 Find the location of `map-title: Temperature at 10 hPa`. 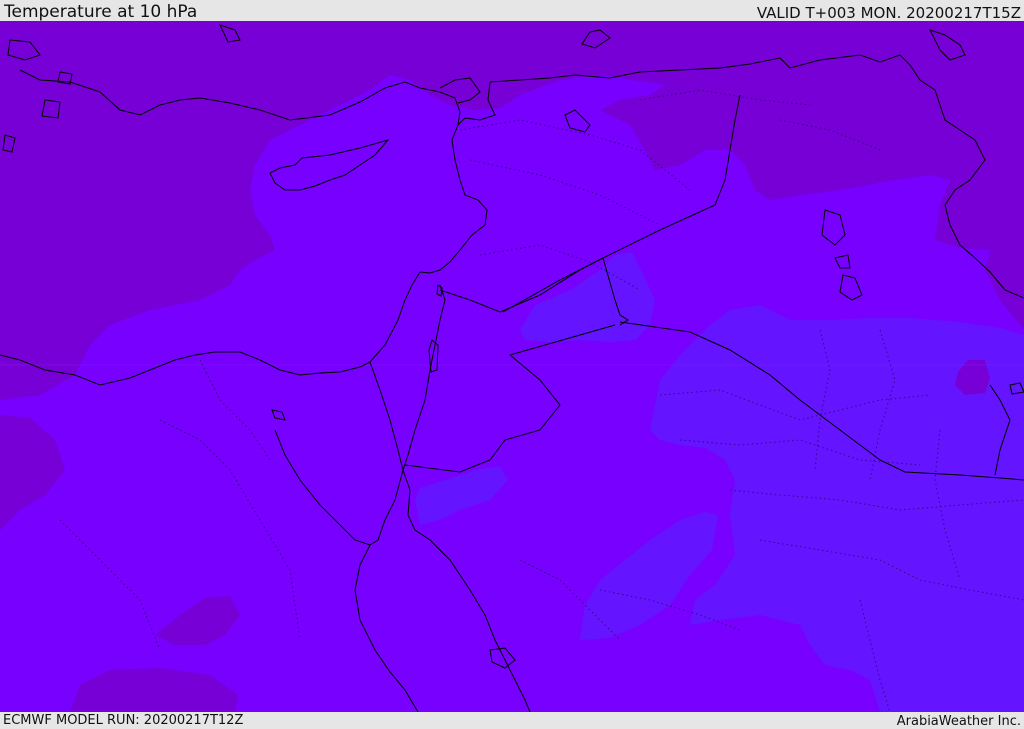

map-title: Temperature at 10 hPa is located at coordinates (101, 12).